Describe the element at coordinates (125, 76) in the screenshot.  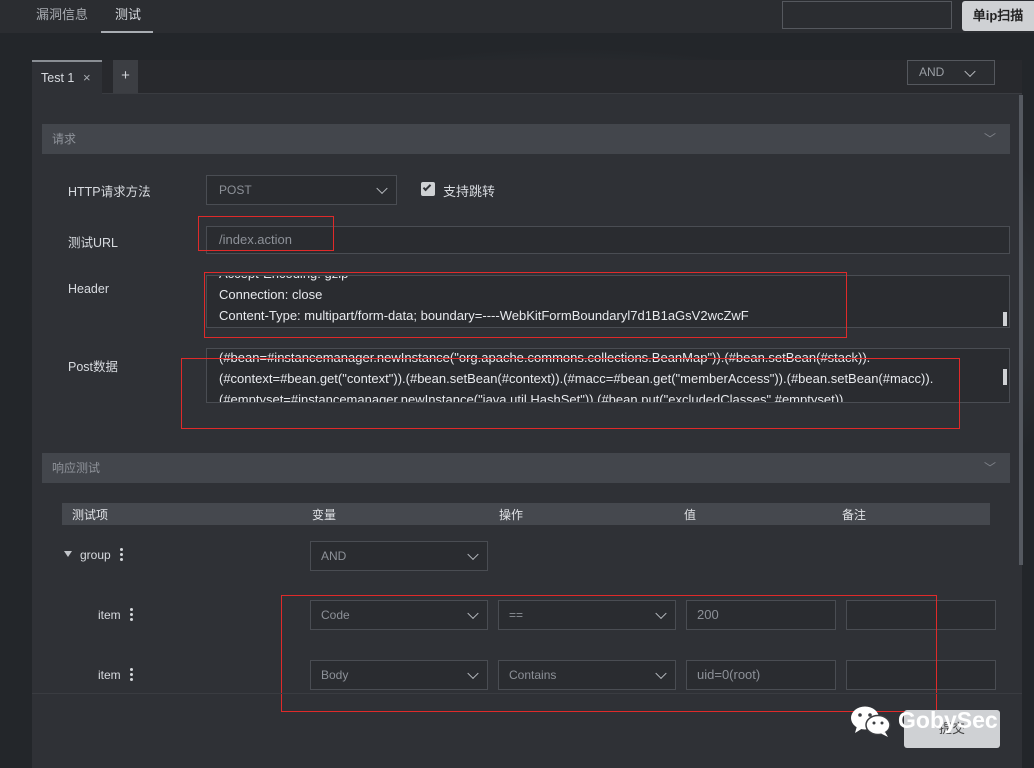
I see `add-tab-button: +` at that location.